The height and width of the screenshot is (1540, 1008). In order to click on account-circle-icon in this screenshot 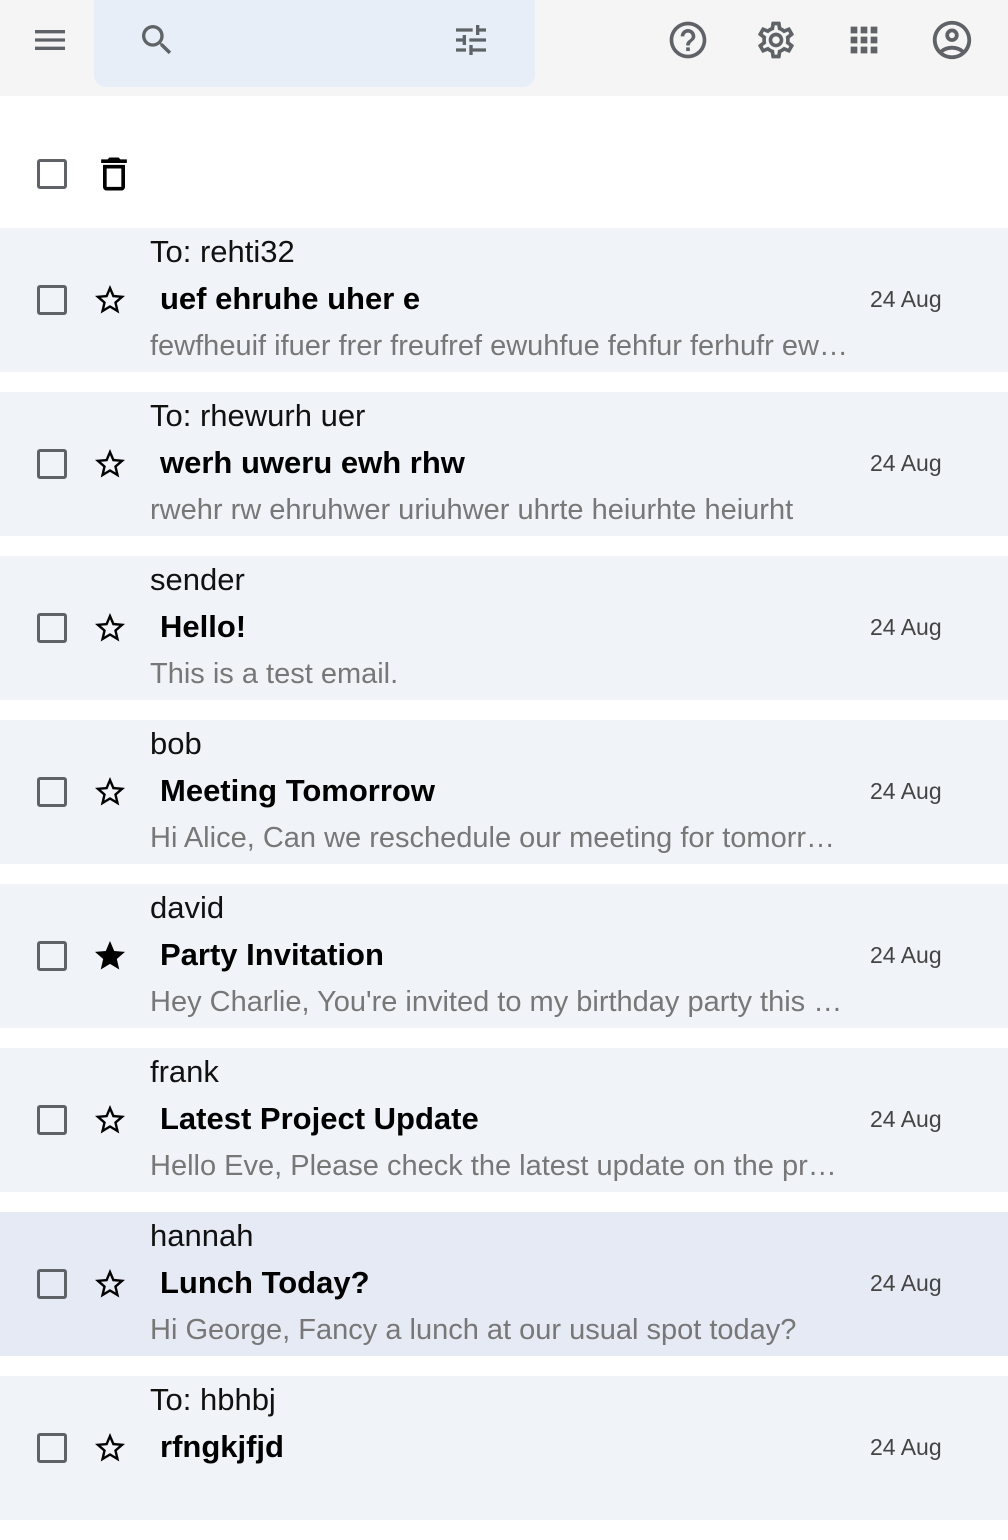, I will do `click(952, 40)`.